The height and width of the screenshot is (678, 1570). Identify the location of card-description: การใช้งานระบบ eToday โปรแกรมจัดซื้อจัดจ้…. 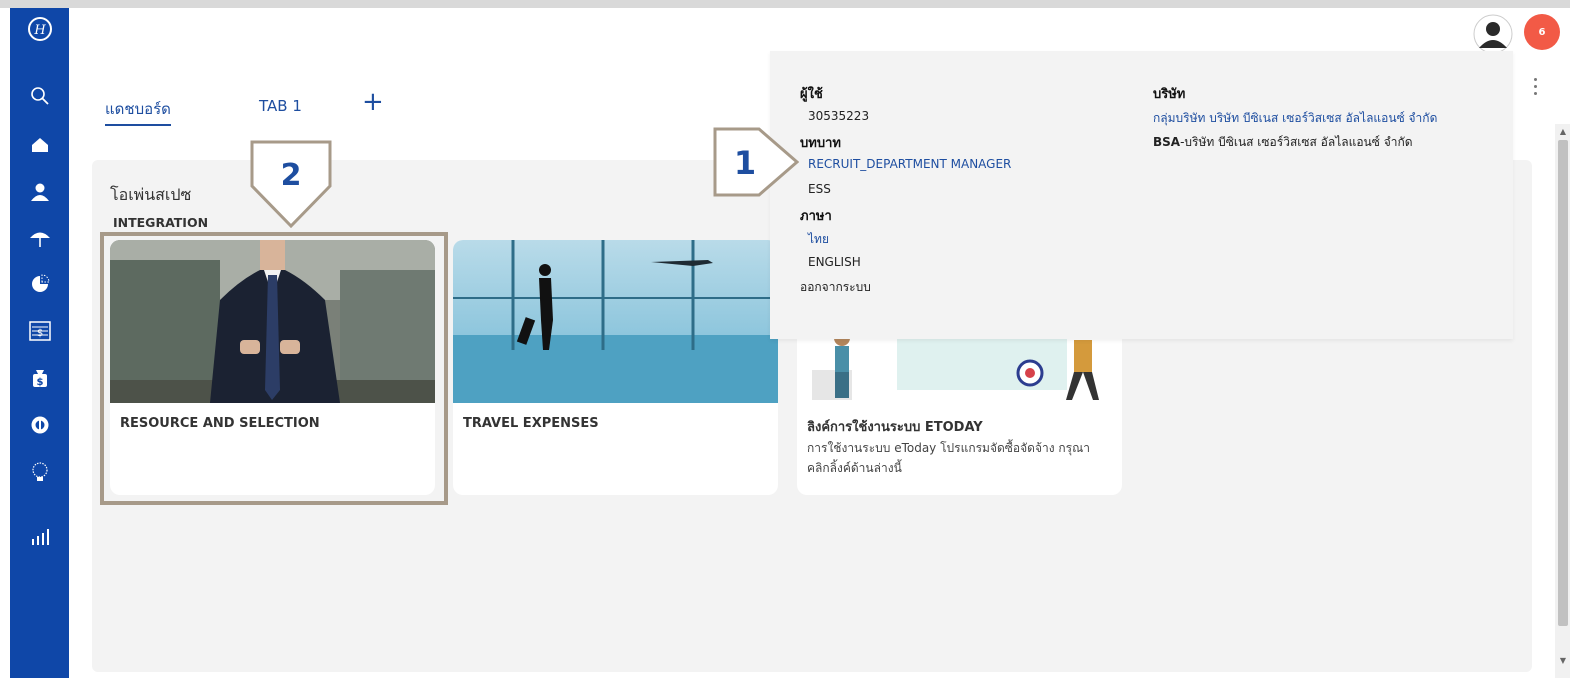
(948, 458).